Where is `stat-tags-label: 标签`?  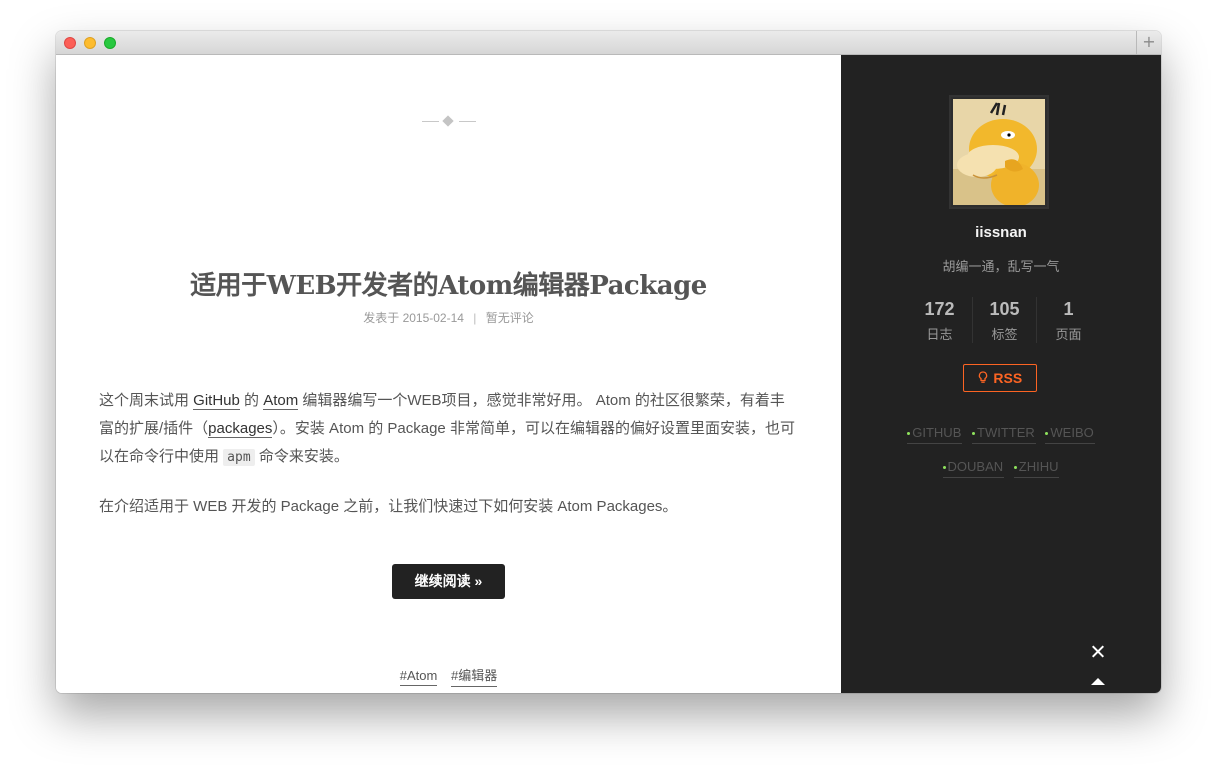
stat-tags-label: 标签 is located at coordinates (1004, 334).